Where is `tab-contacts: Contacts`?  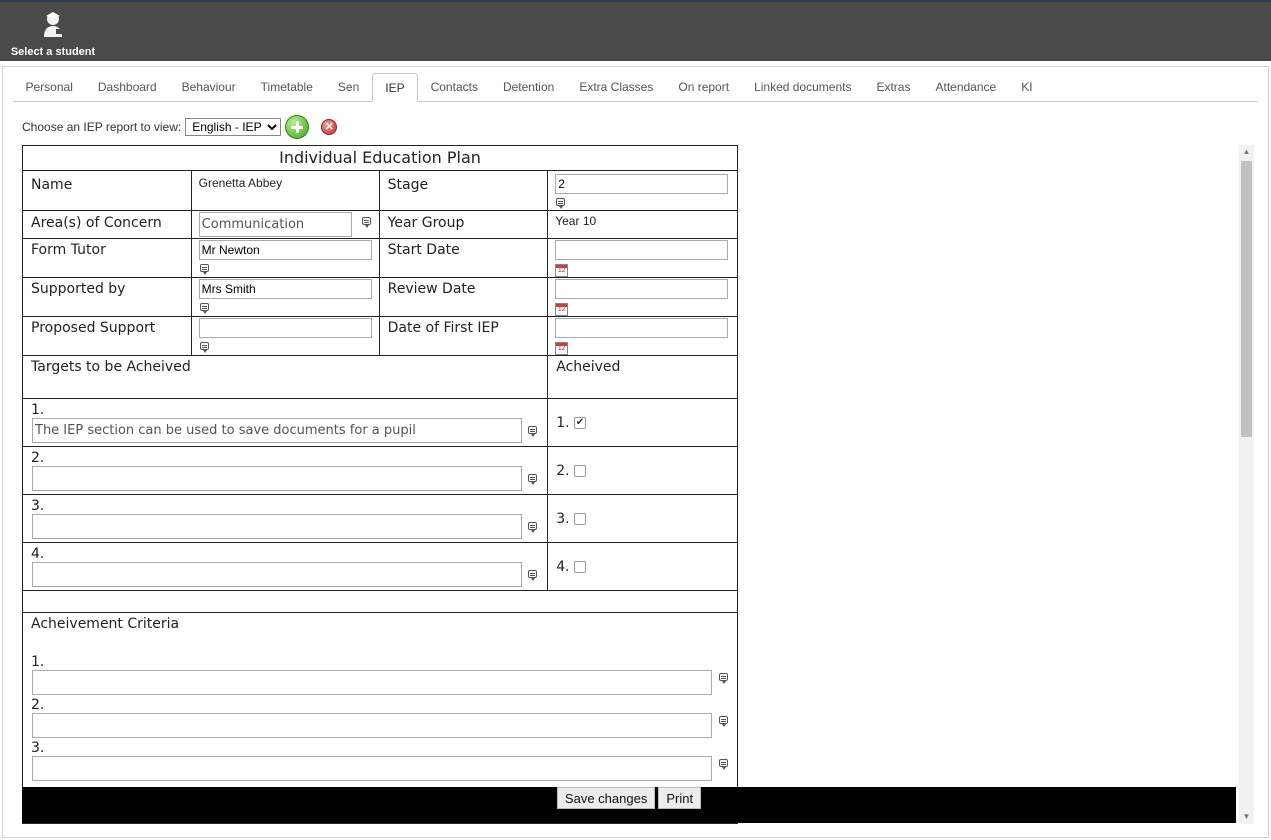 tab-contacts: Contacts is located at coordinates (454, 87).